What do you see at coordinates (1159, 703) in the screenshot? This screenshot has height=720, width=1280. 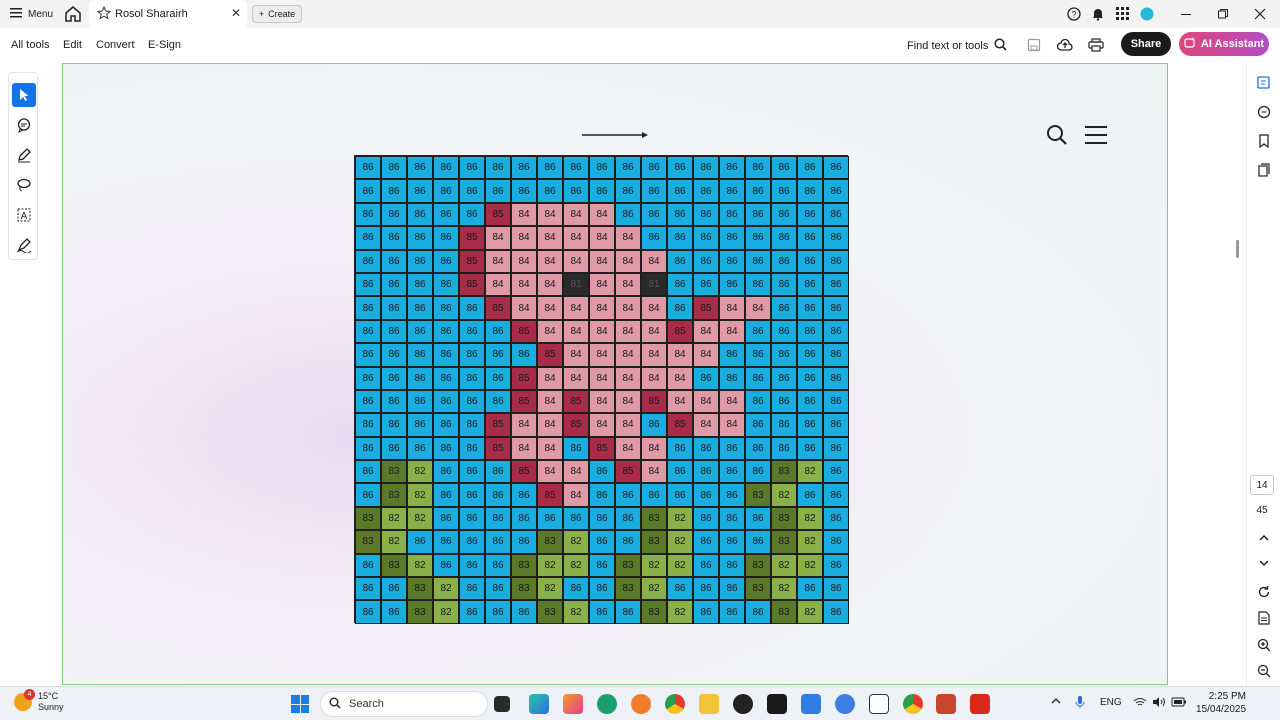 I see `volume-icon` at bounding box center [1159, 703].